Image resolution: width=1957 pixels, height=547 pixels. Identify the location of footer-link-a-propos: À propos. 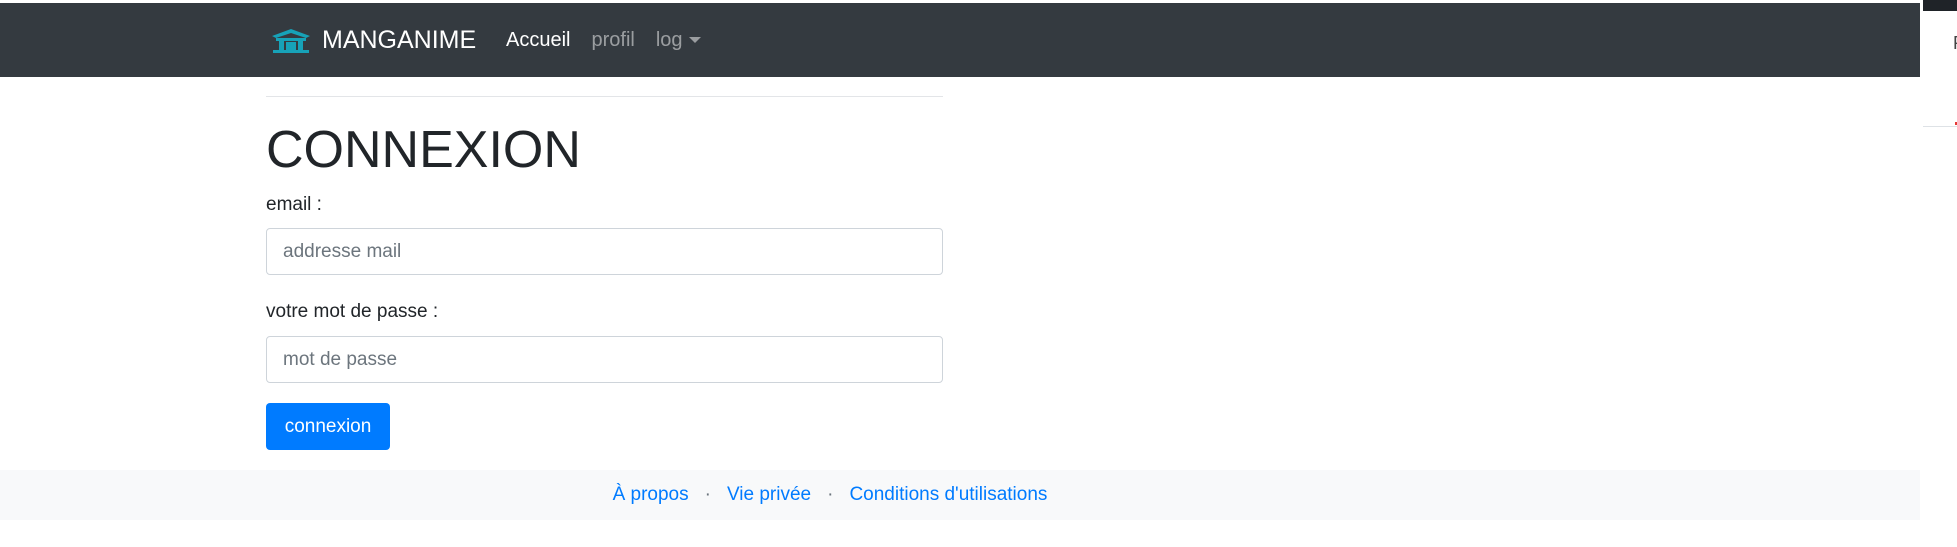
(651, 495).